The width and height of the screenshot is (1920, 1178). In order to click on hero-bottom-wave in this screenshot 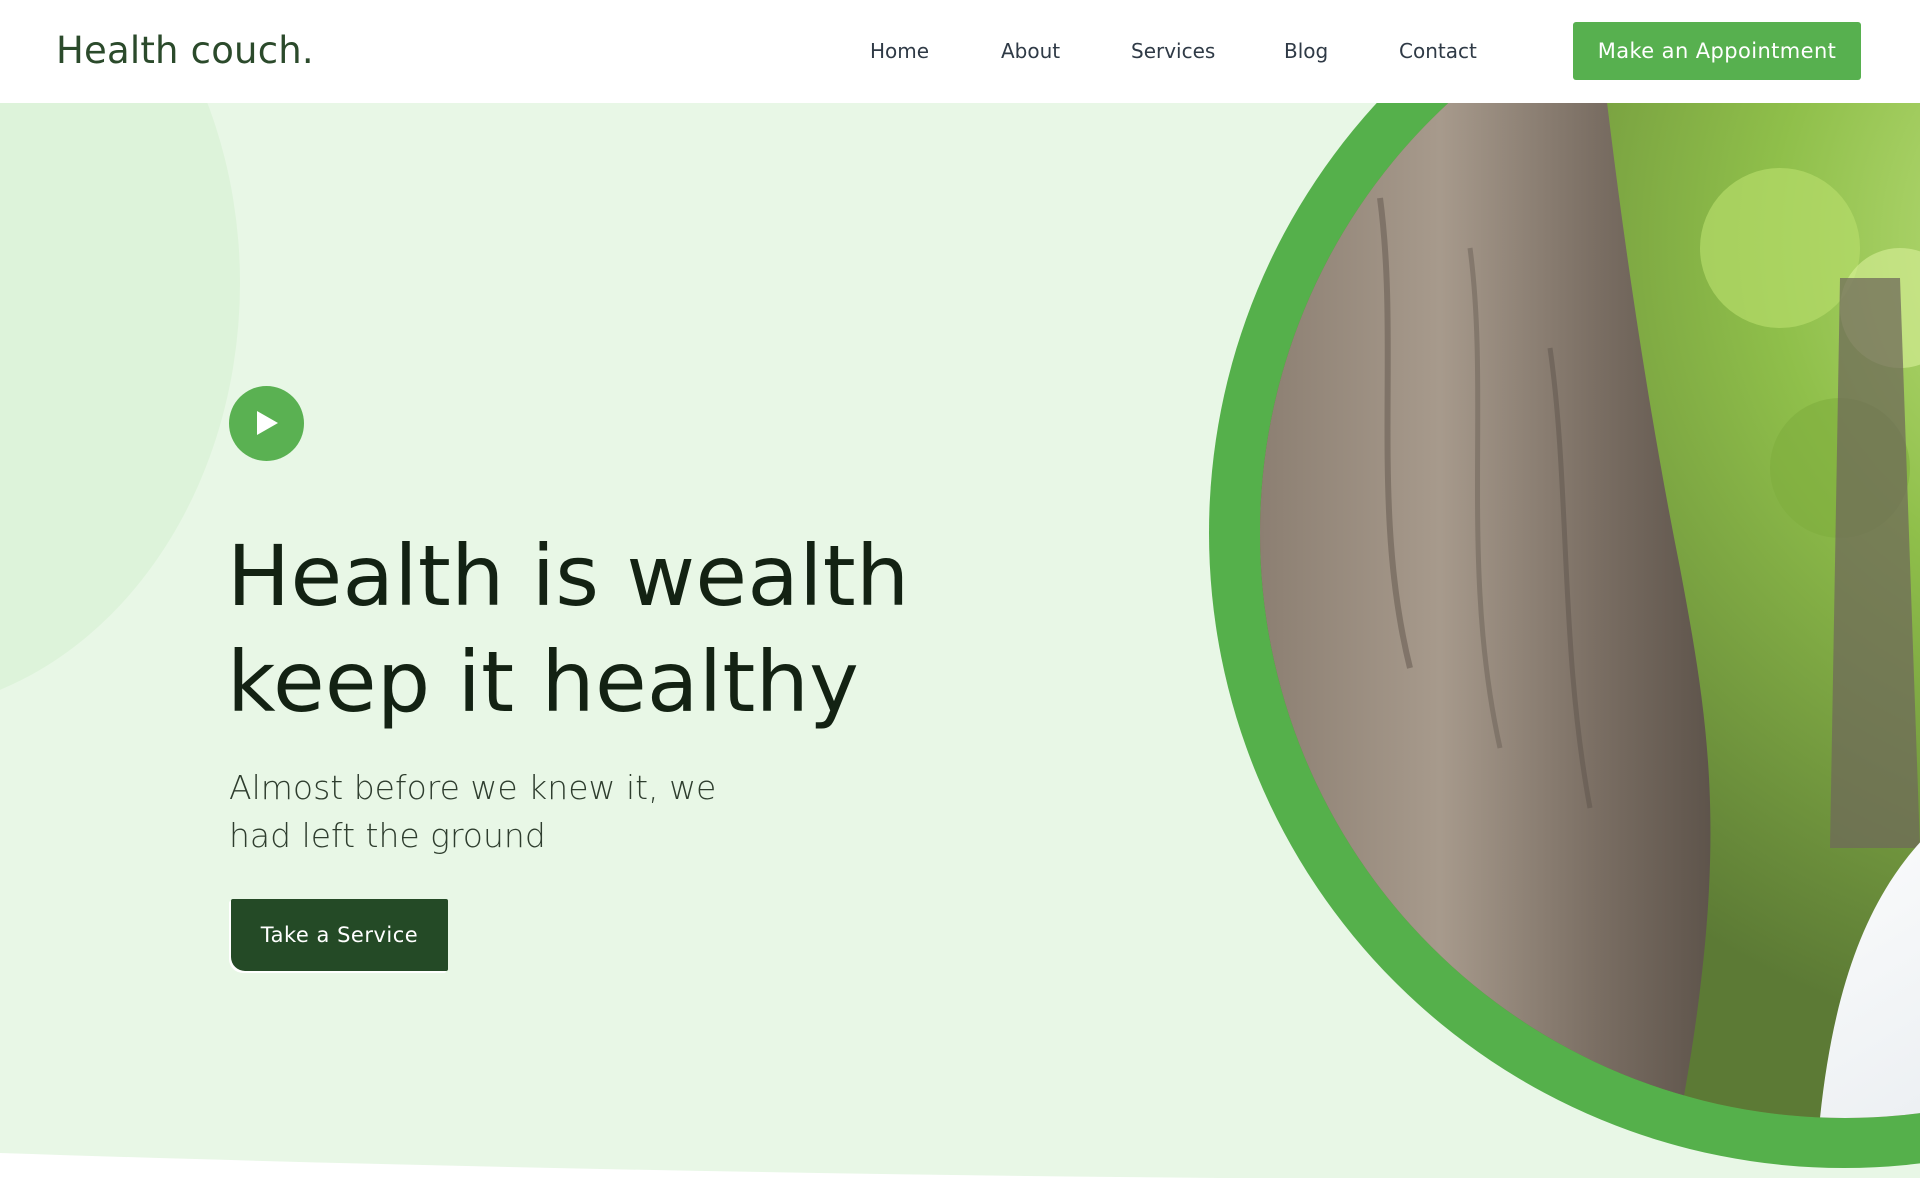, I will do `click(610, 1165)`.